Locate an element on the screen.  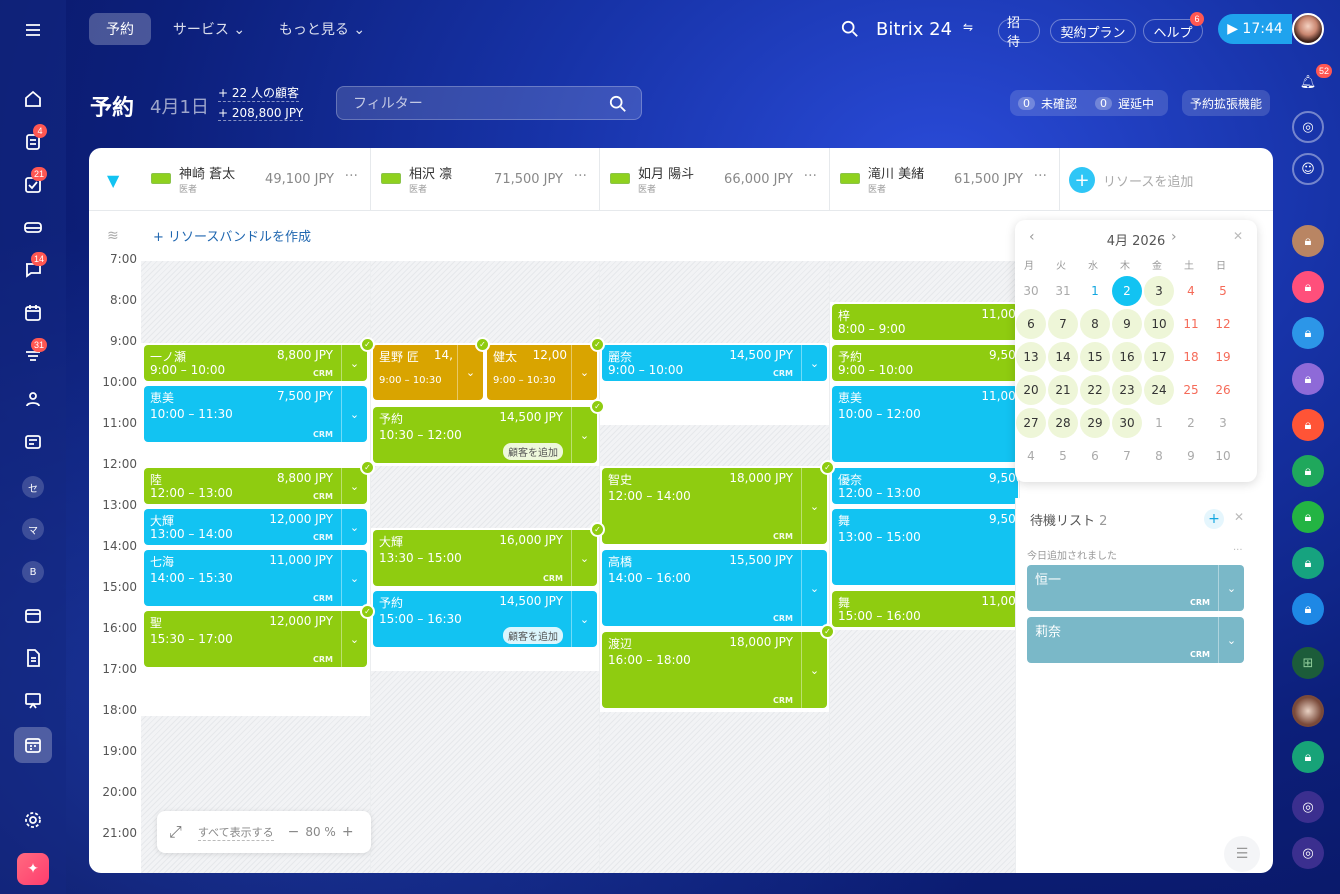
unconfirmed-label: 未確認 is located at coordinates (1059, 103).